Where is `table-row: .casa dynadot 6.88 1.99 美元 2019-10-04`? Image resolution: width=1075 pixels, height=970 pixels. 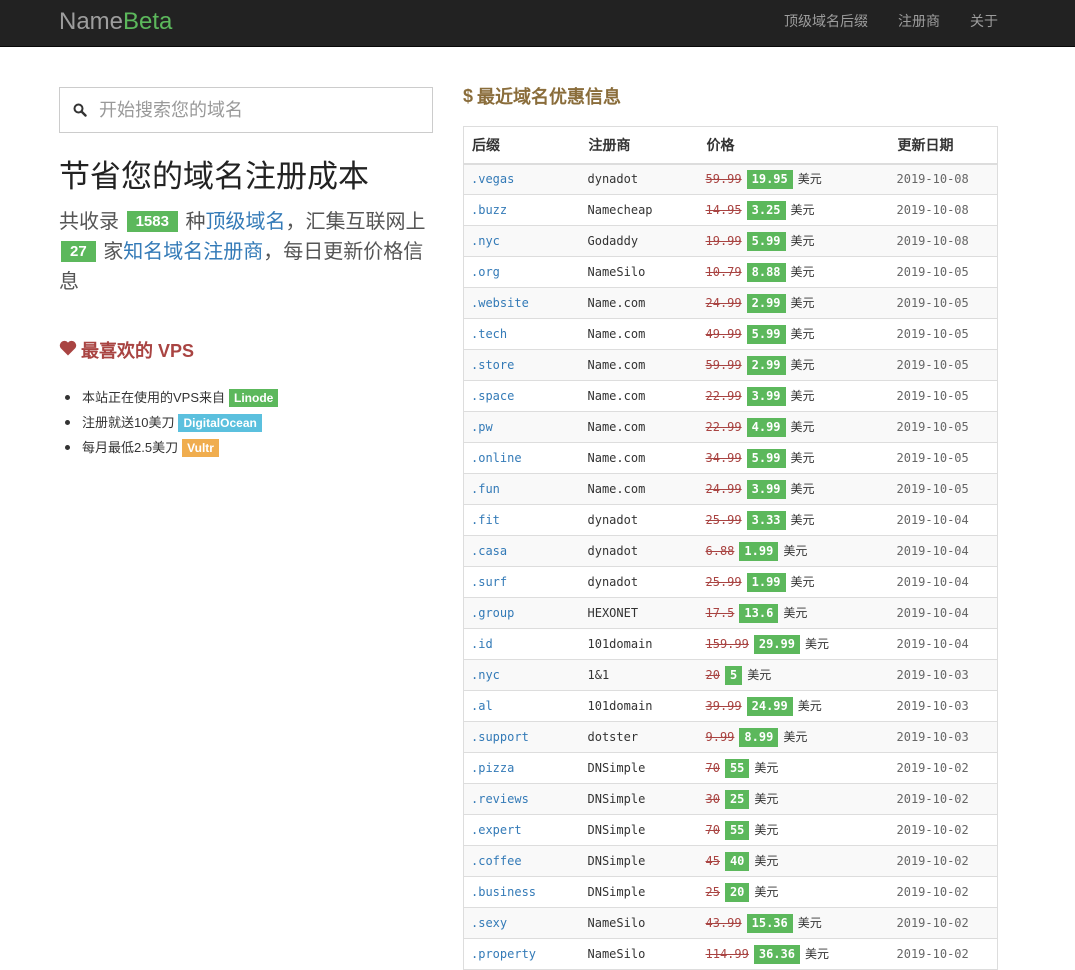
table-row: .casa dynadot 6.88 1.99 美元 2019-10-04 is located at coordinates (730, 551).